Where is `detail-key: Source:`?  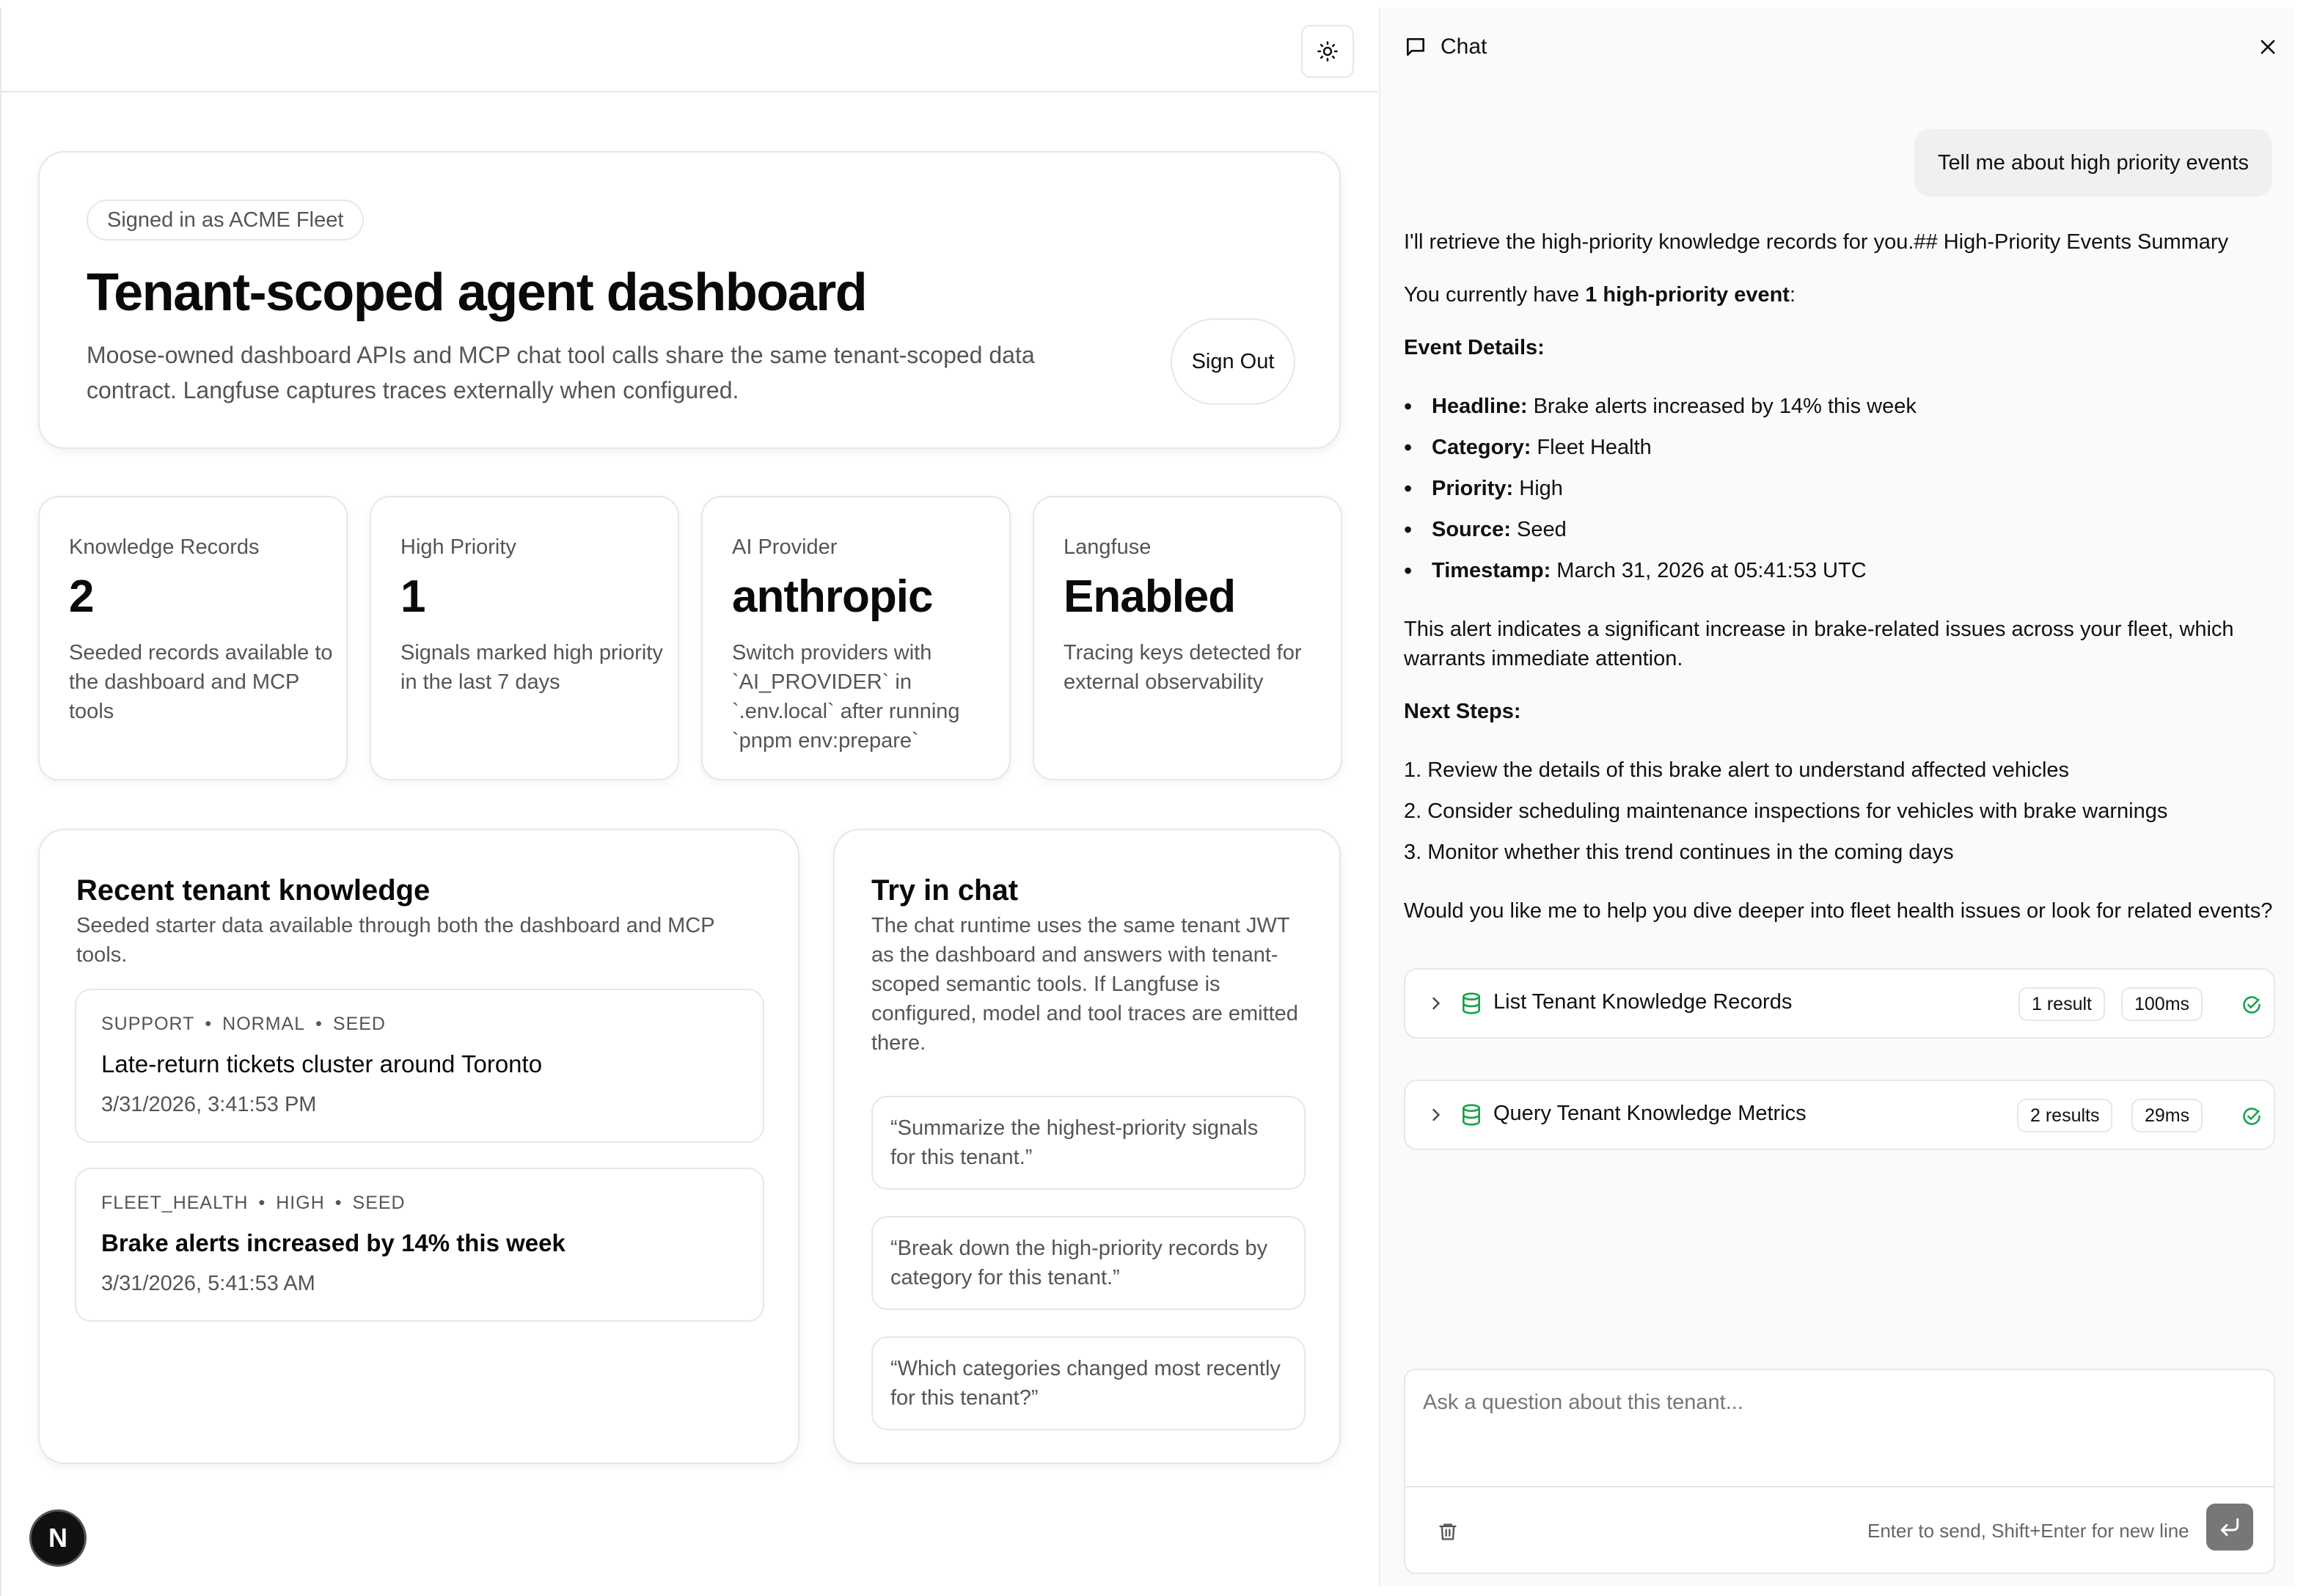
detail-key: Source: is located at coordinates (1471, 529).